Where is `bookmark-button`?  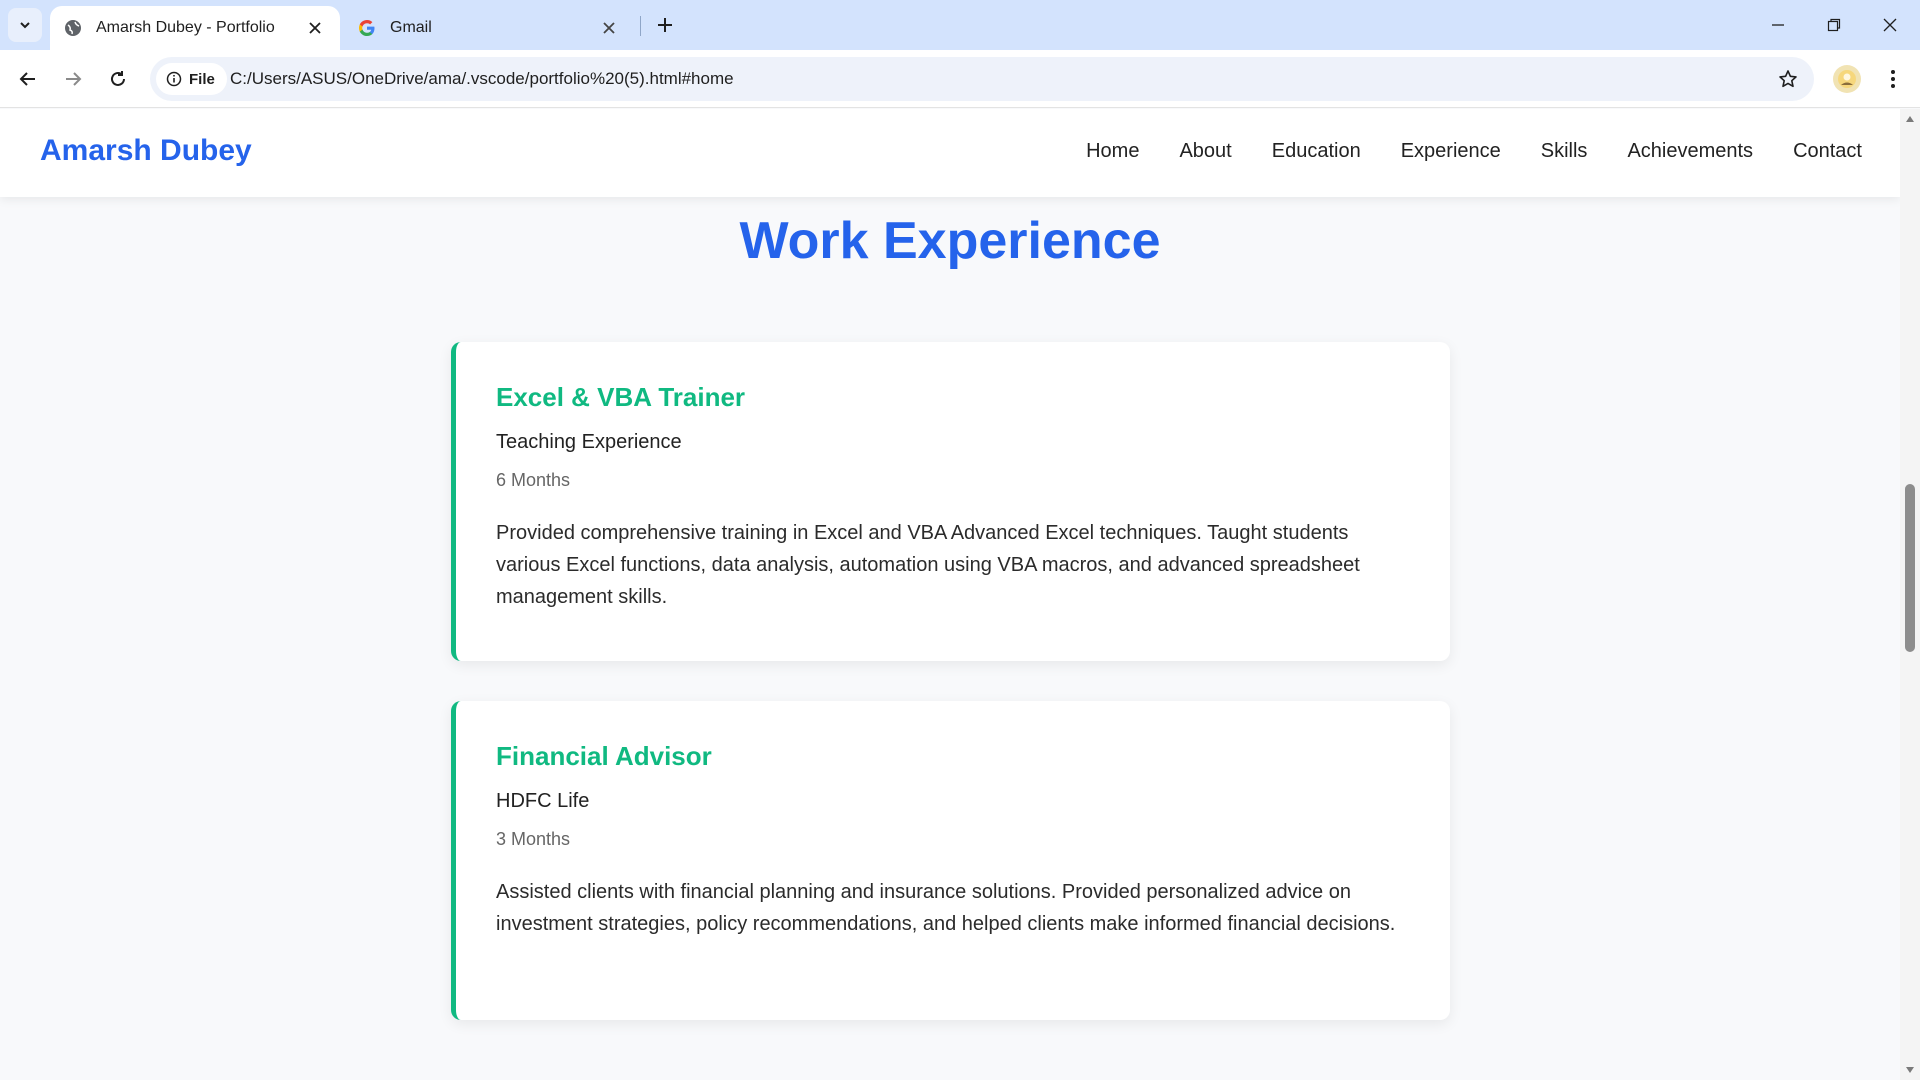 bookmark-button is located at coordinates (1788, 79).